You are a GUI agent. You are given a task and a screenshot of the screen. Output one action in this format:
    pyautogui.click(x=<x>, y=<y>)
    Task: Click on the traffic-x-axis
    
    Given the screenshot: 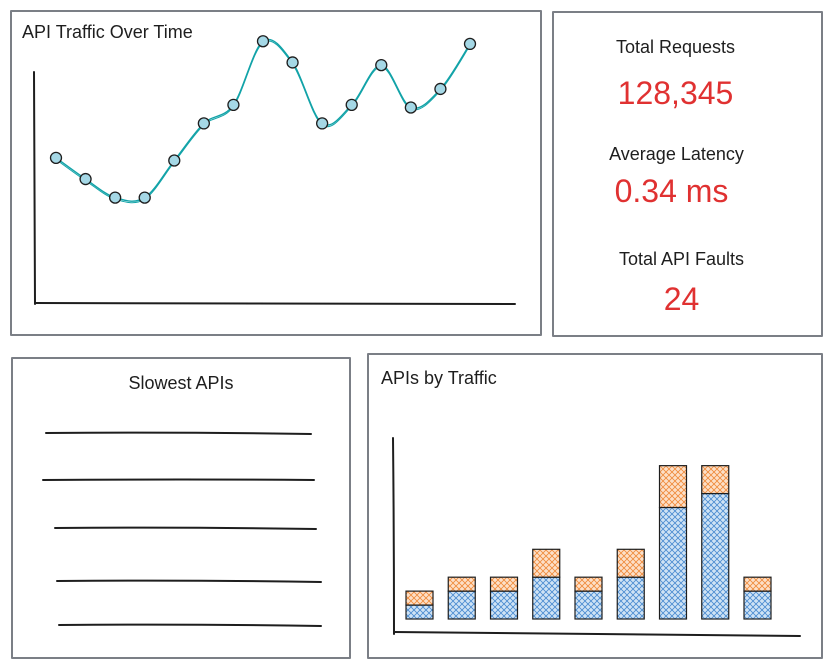 What is the action you would take?
    pyautogui.click(x=275, y=303)
    